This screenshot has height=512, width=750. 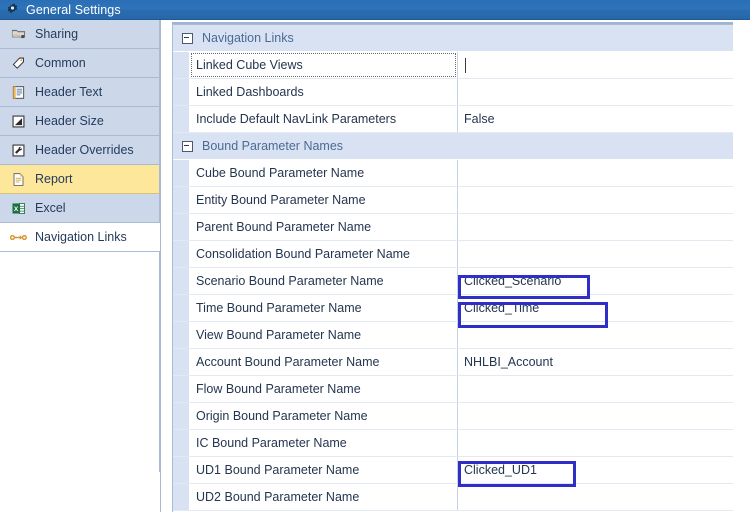 I want to click on property-name-label: View Bound Parameter Name, so click(x=279, y=335).